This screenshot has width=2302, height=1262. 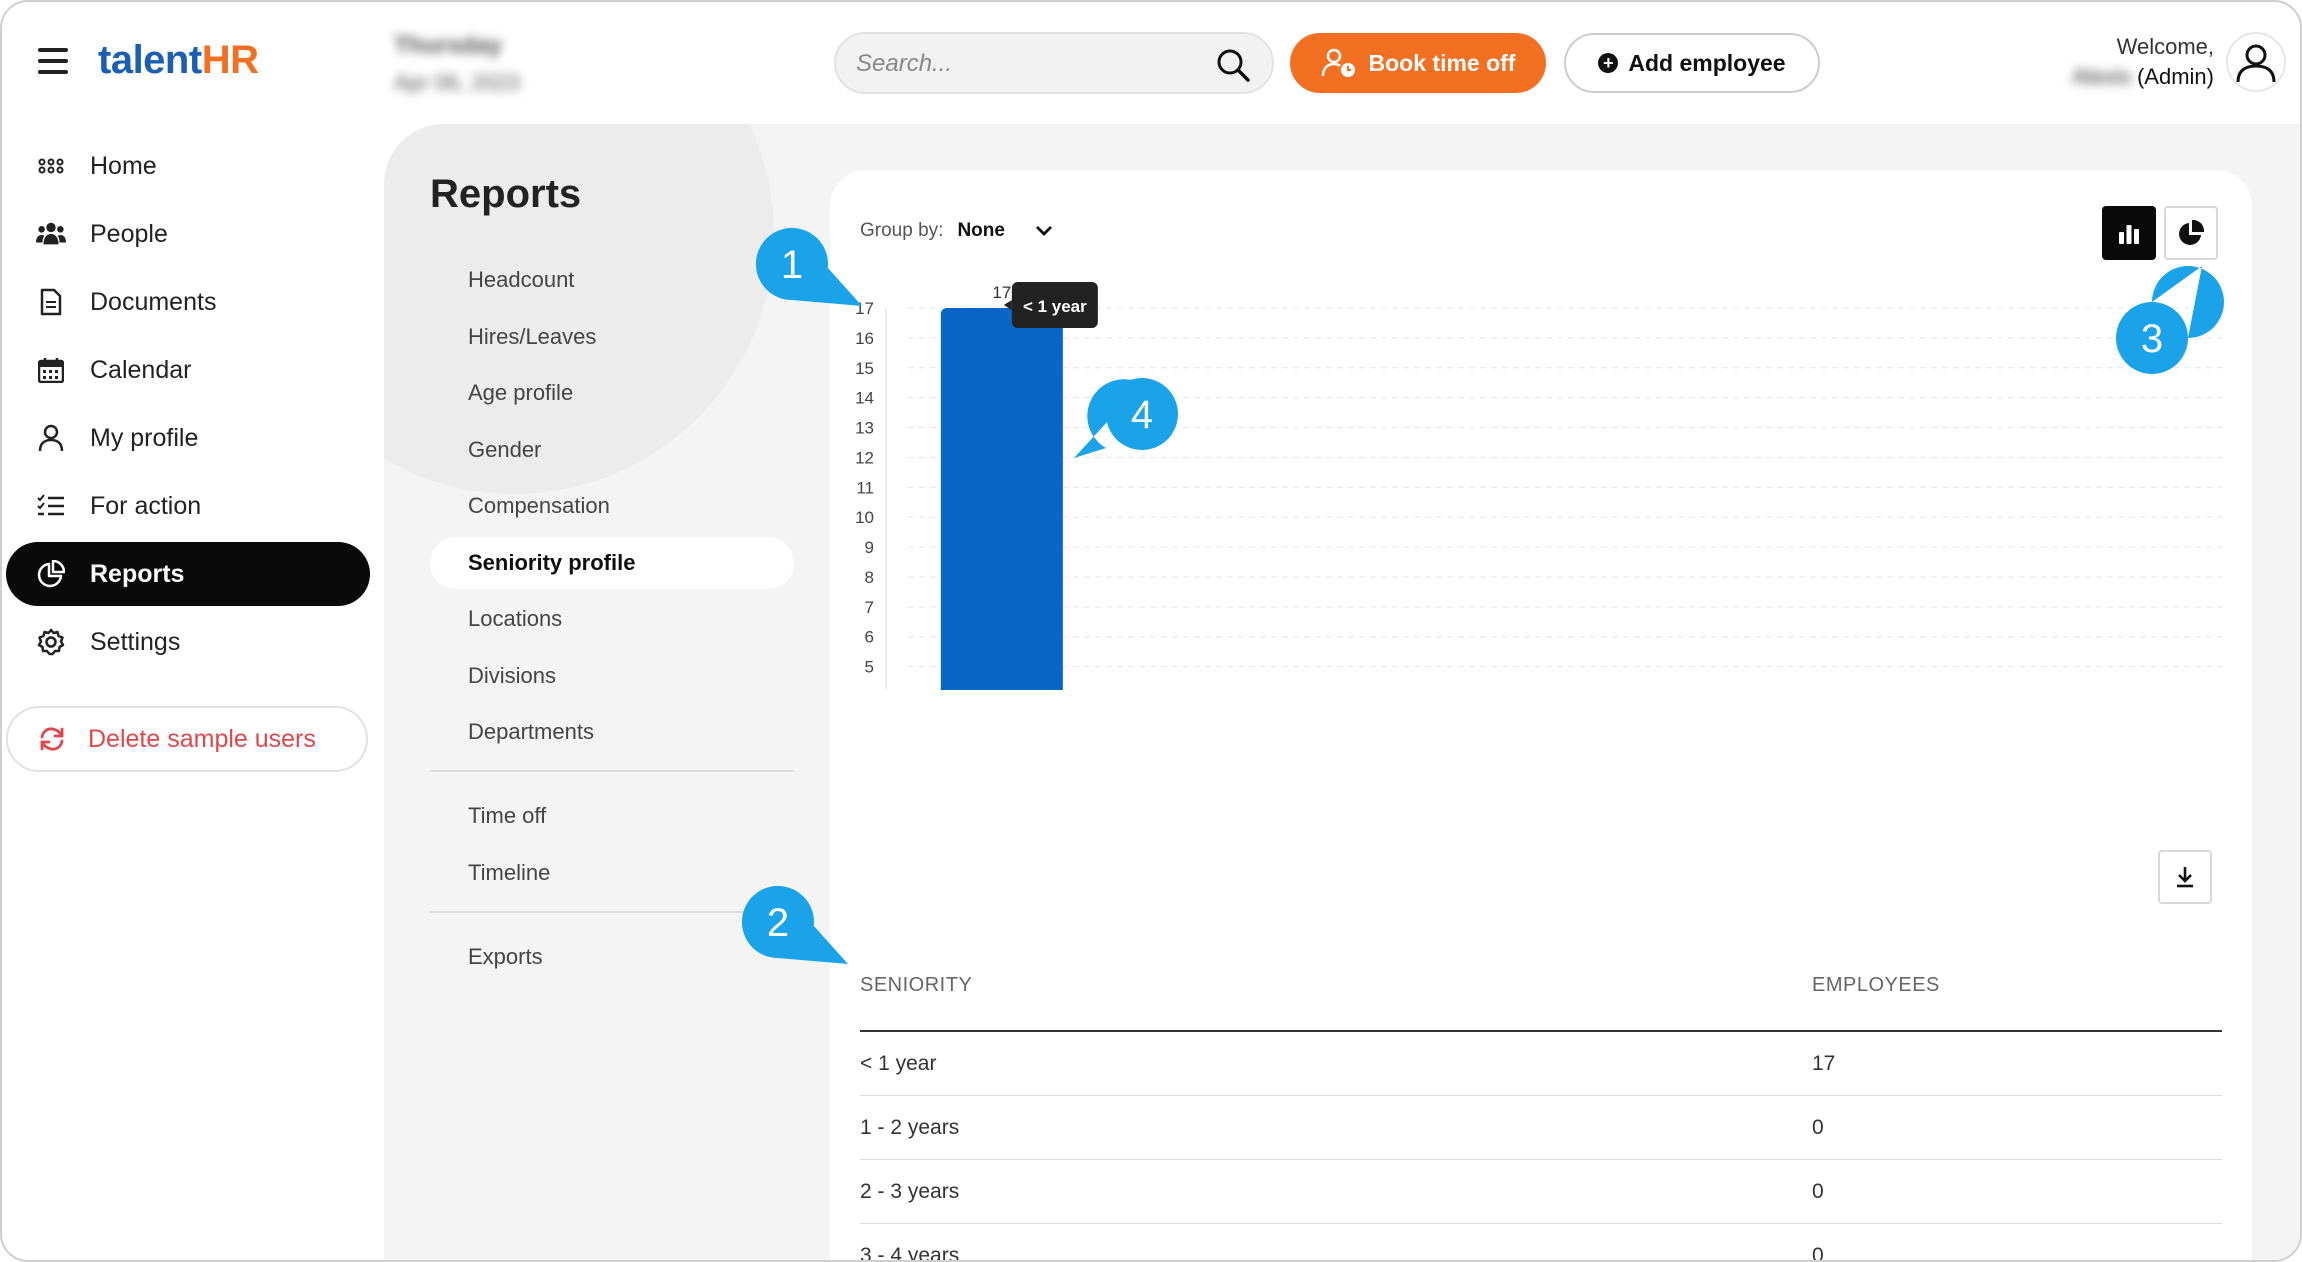 I want to click on user-clock-icon, so click(x=1338, y=62).